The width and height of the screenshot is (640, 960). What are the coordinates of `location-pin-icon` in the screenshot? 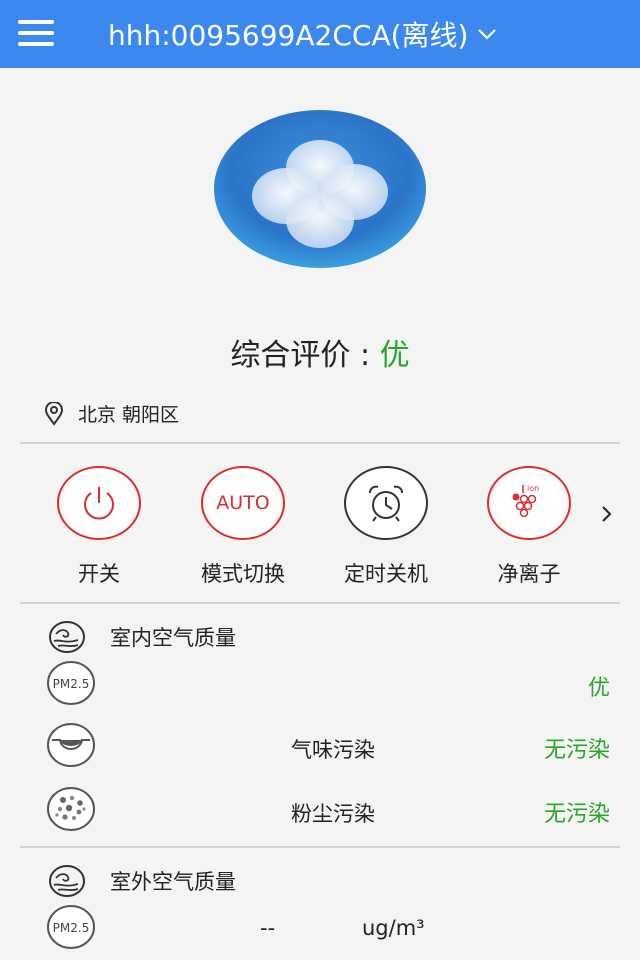 It's located at (54, 413).